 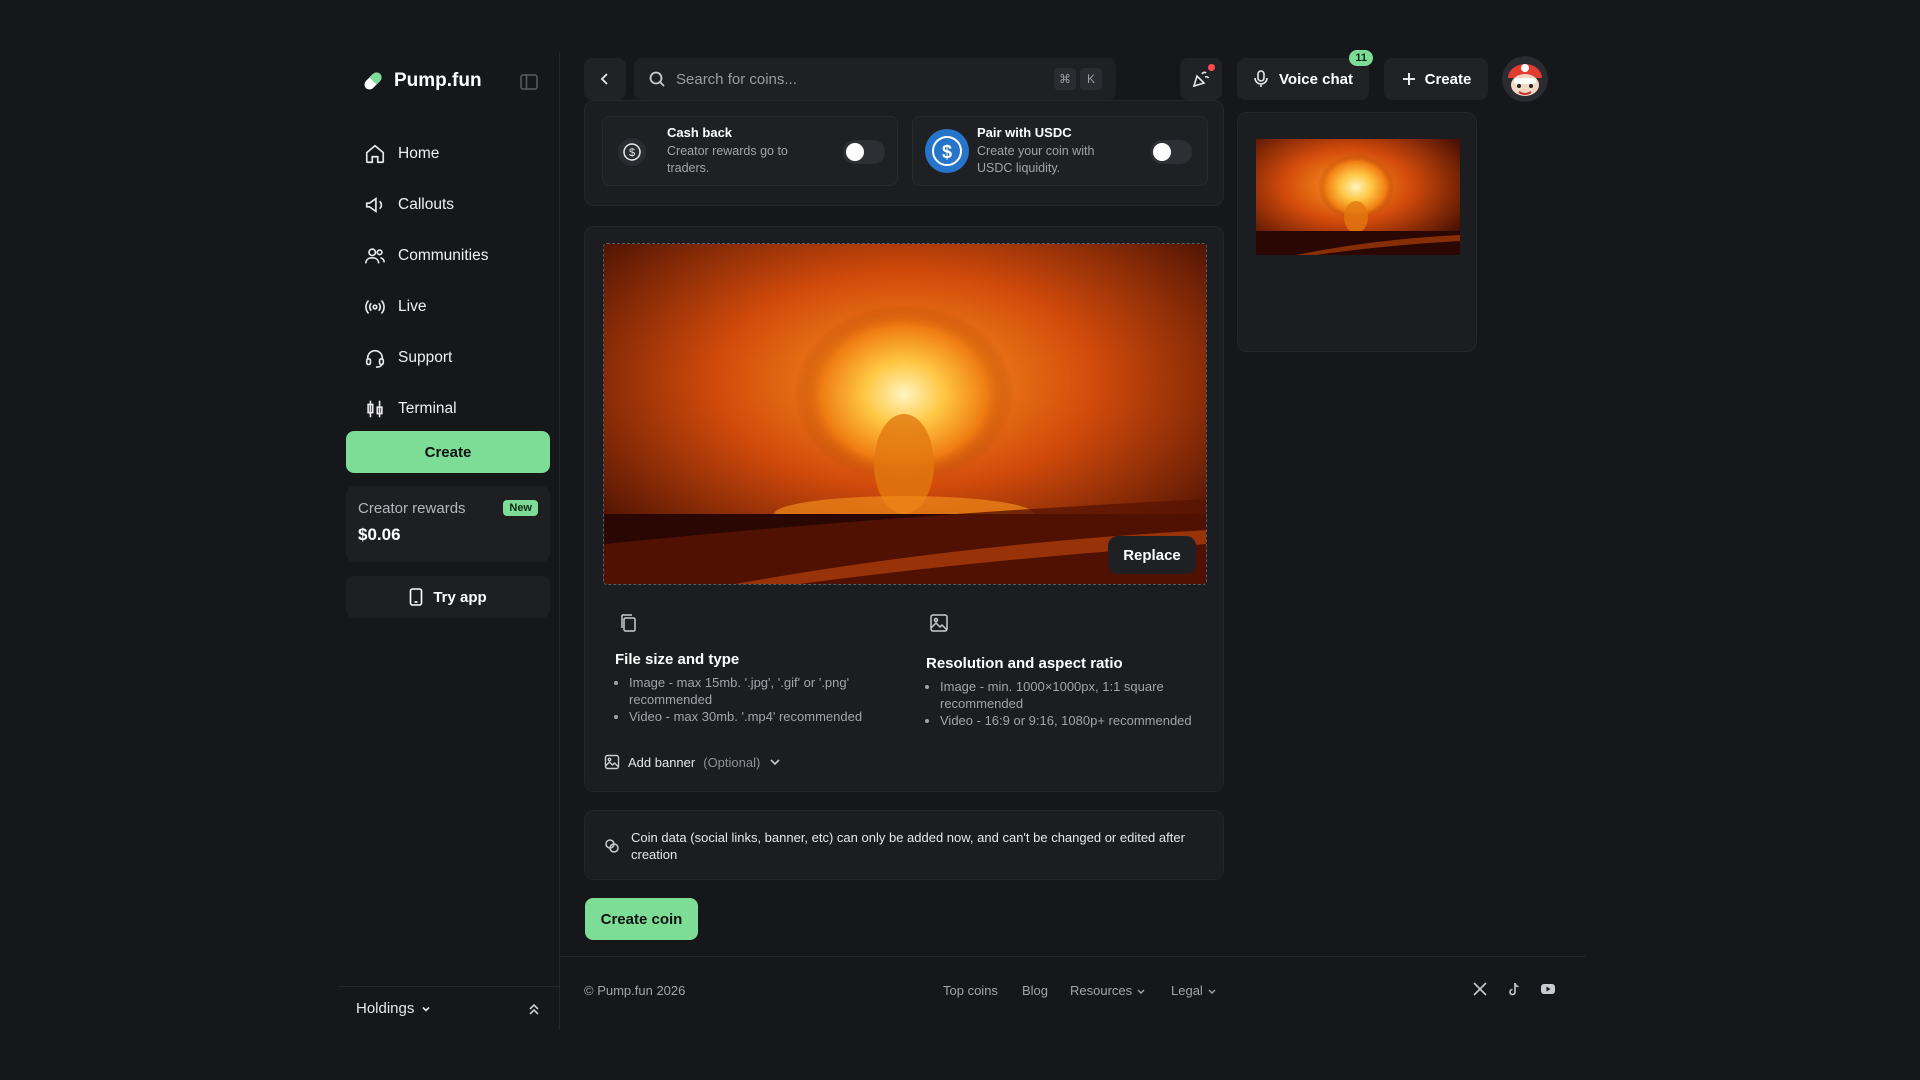 I want to click on add-banner-label: Add banner, so click(x=662, y=762).